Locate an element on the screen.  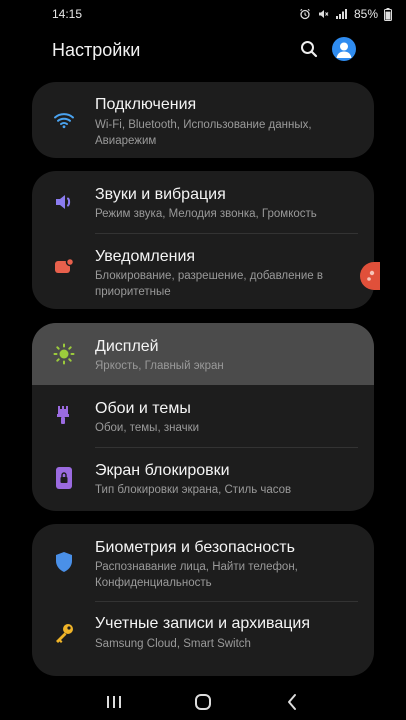
settings-item-subtitle: Режим звука, Мелодия звонка, Громкость is located at coordinates (206, 214).